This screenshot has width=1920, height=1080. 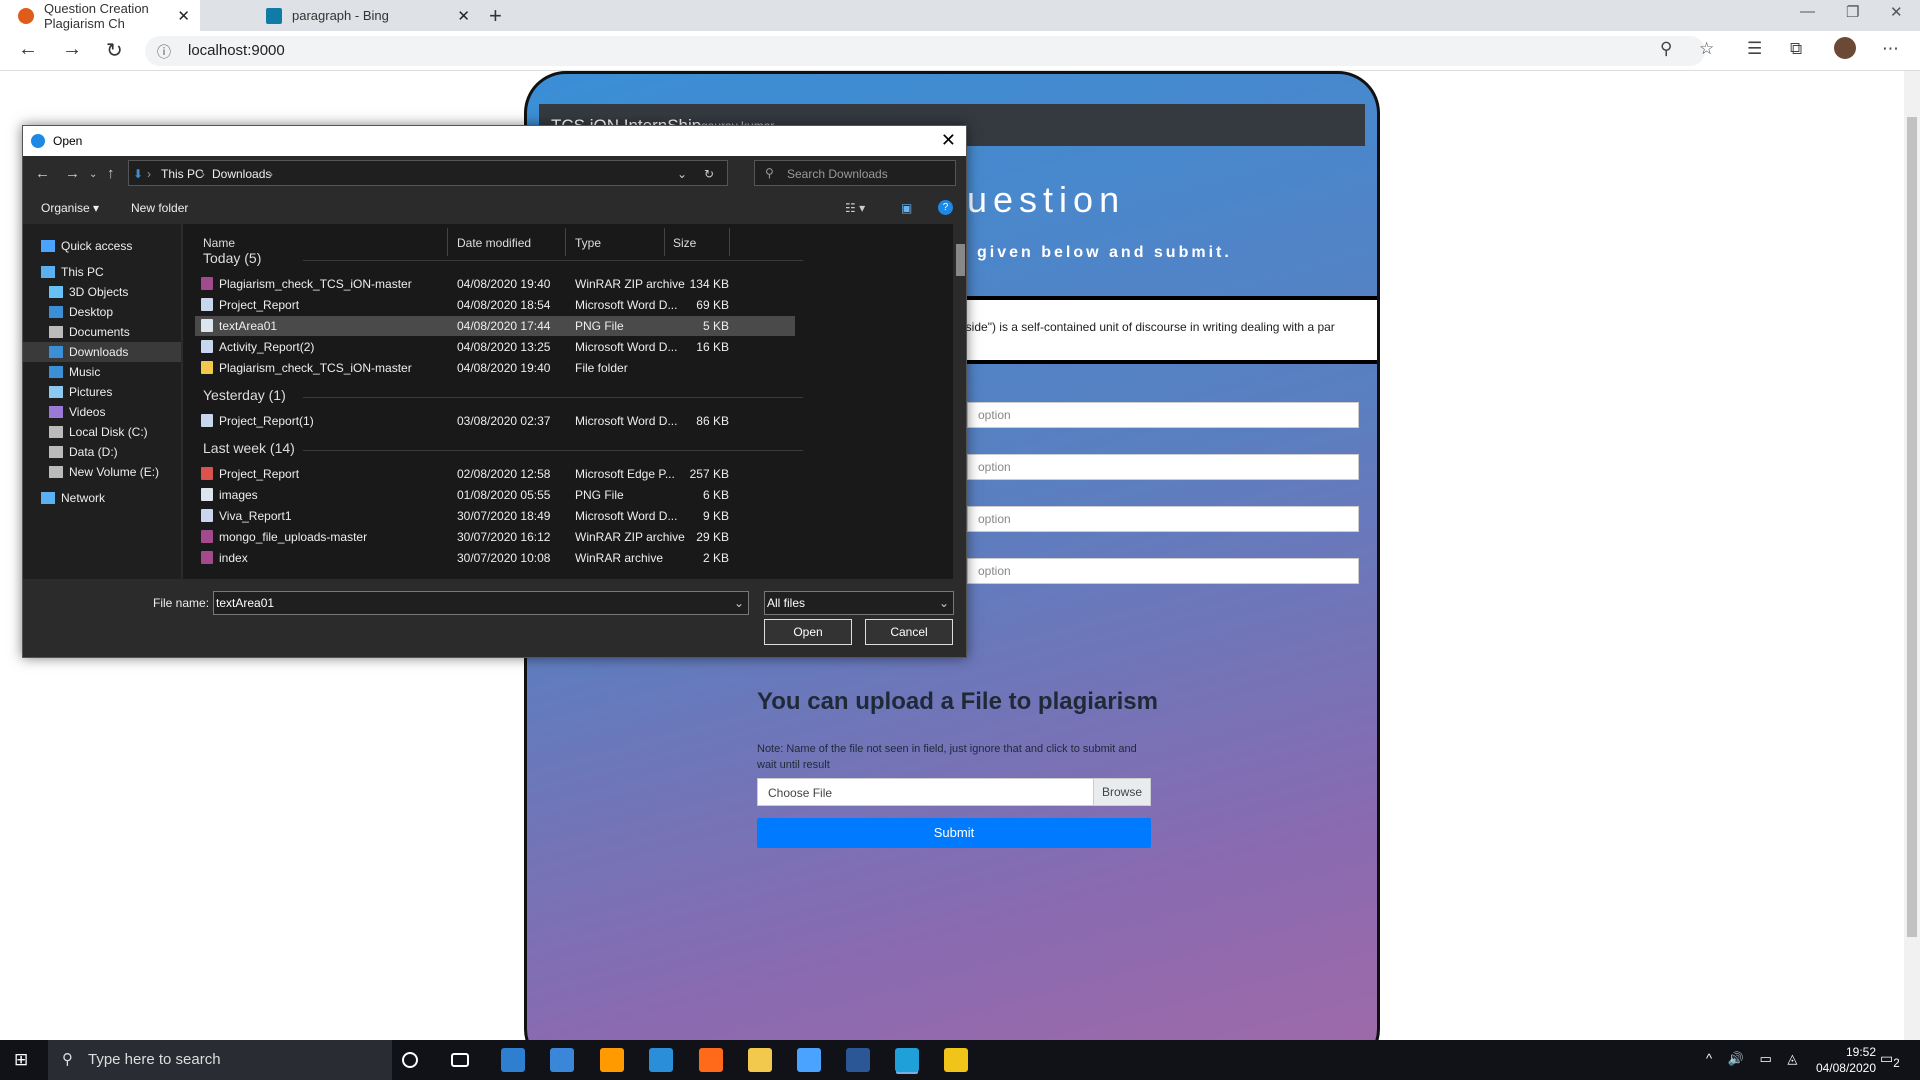 I want to click on mail-icon, so click(x=513, y=1060).